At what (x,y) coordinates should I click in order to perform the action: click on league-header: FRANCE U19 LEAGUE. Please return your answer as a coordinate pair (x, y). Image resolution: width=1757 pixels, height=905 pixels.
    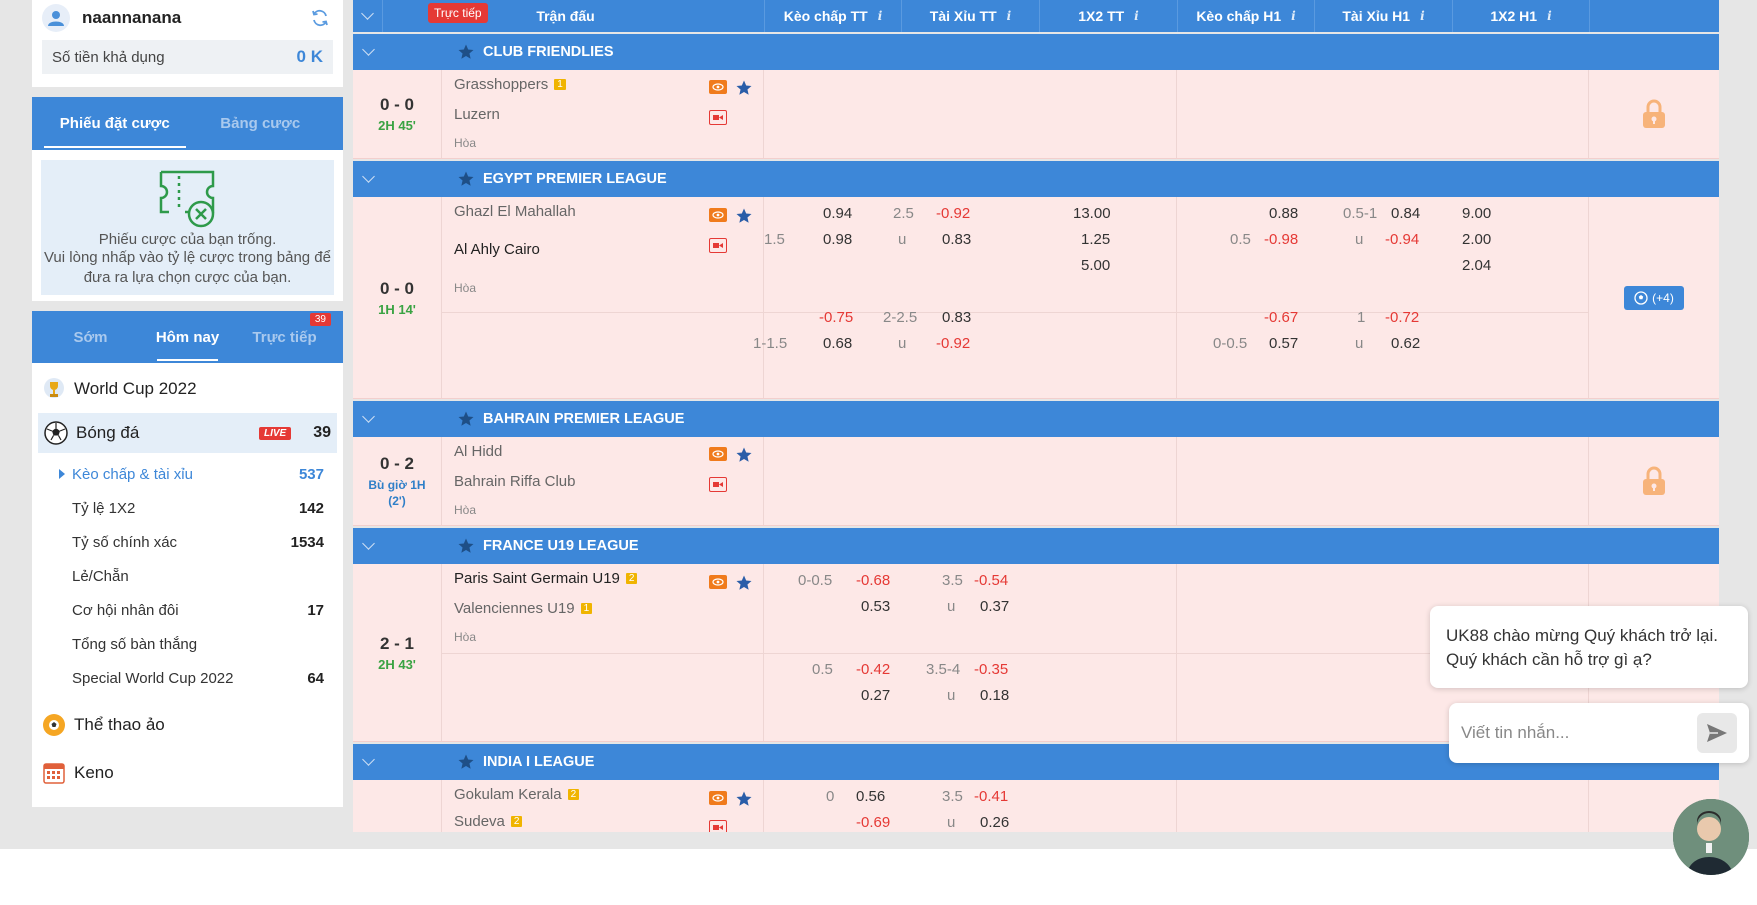
    Looking at the image, I should click on (1036, 546).